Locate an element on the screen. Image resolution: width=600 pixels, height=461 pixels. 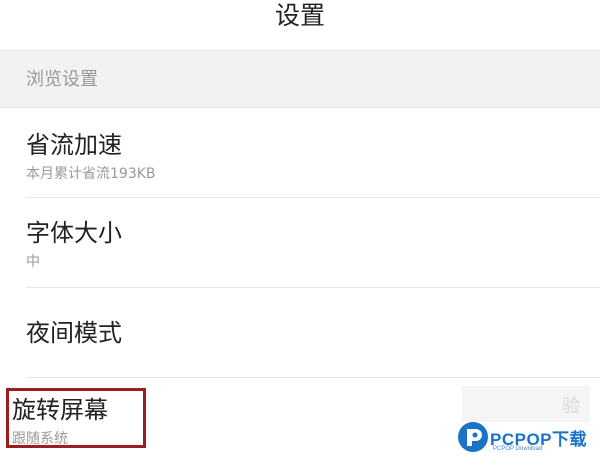
pcpop-logo-icon is located at coordinates (473, 437).